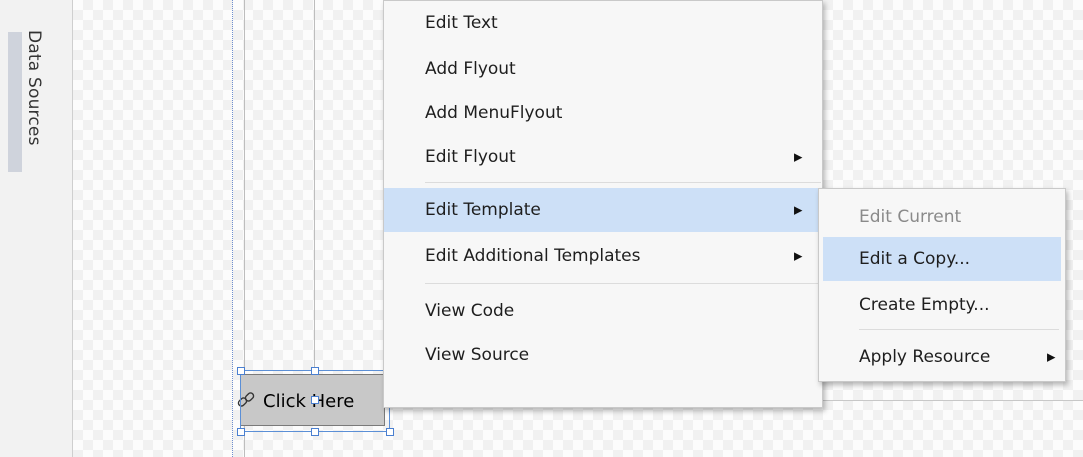  I want to click on menu-item-label: Edit Text, so click(461, 23).